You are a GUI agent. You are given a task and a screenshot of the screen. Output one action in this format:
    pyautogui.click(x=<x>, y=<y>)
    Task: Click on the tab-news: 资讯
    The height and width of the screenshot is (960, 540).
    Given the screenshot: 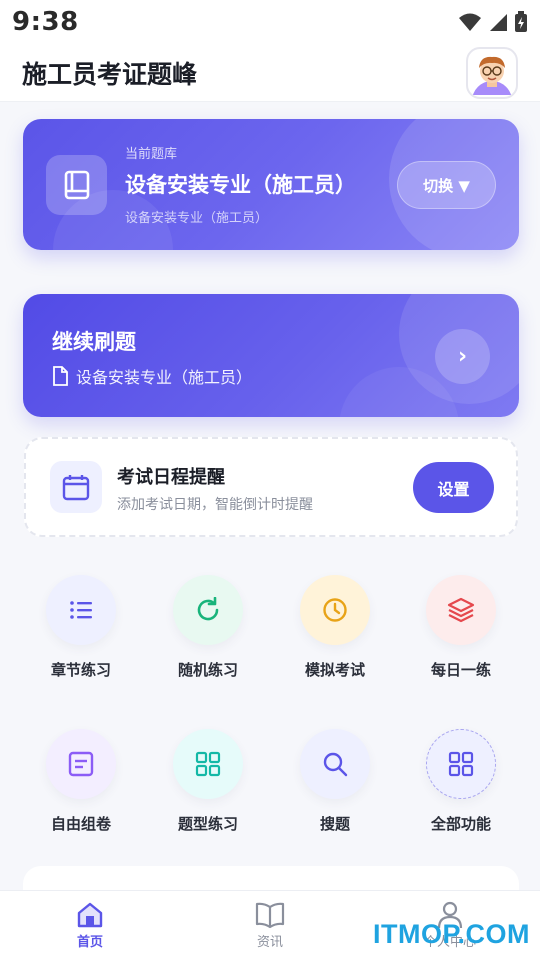 What is the action you would take?
    pyautogui.click(x=270, y=925)
    